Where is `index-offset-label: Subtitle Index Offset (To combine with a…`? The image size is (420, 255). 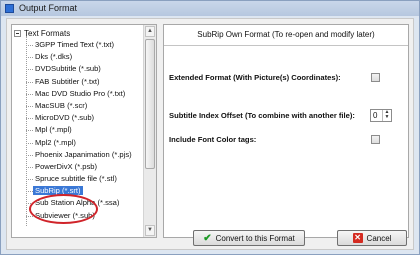 index-offset-label: Subtitle Index Offset (To combine with a… is located at coordinates (262, 115).